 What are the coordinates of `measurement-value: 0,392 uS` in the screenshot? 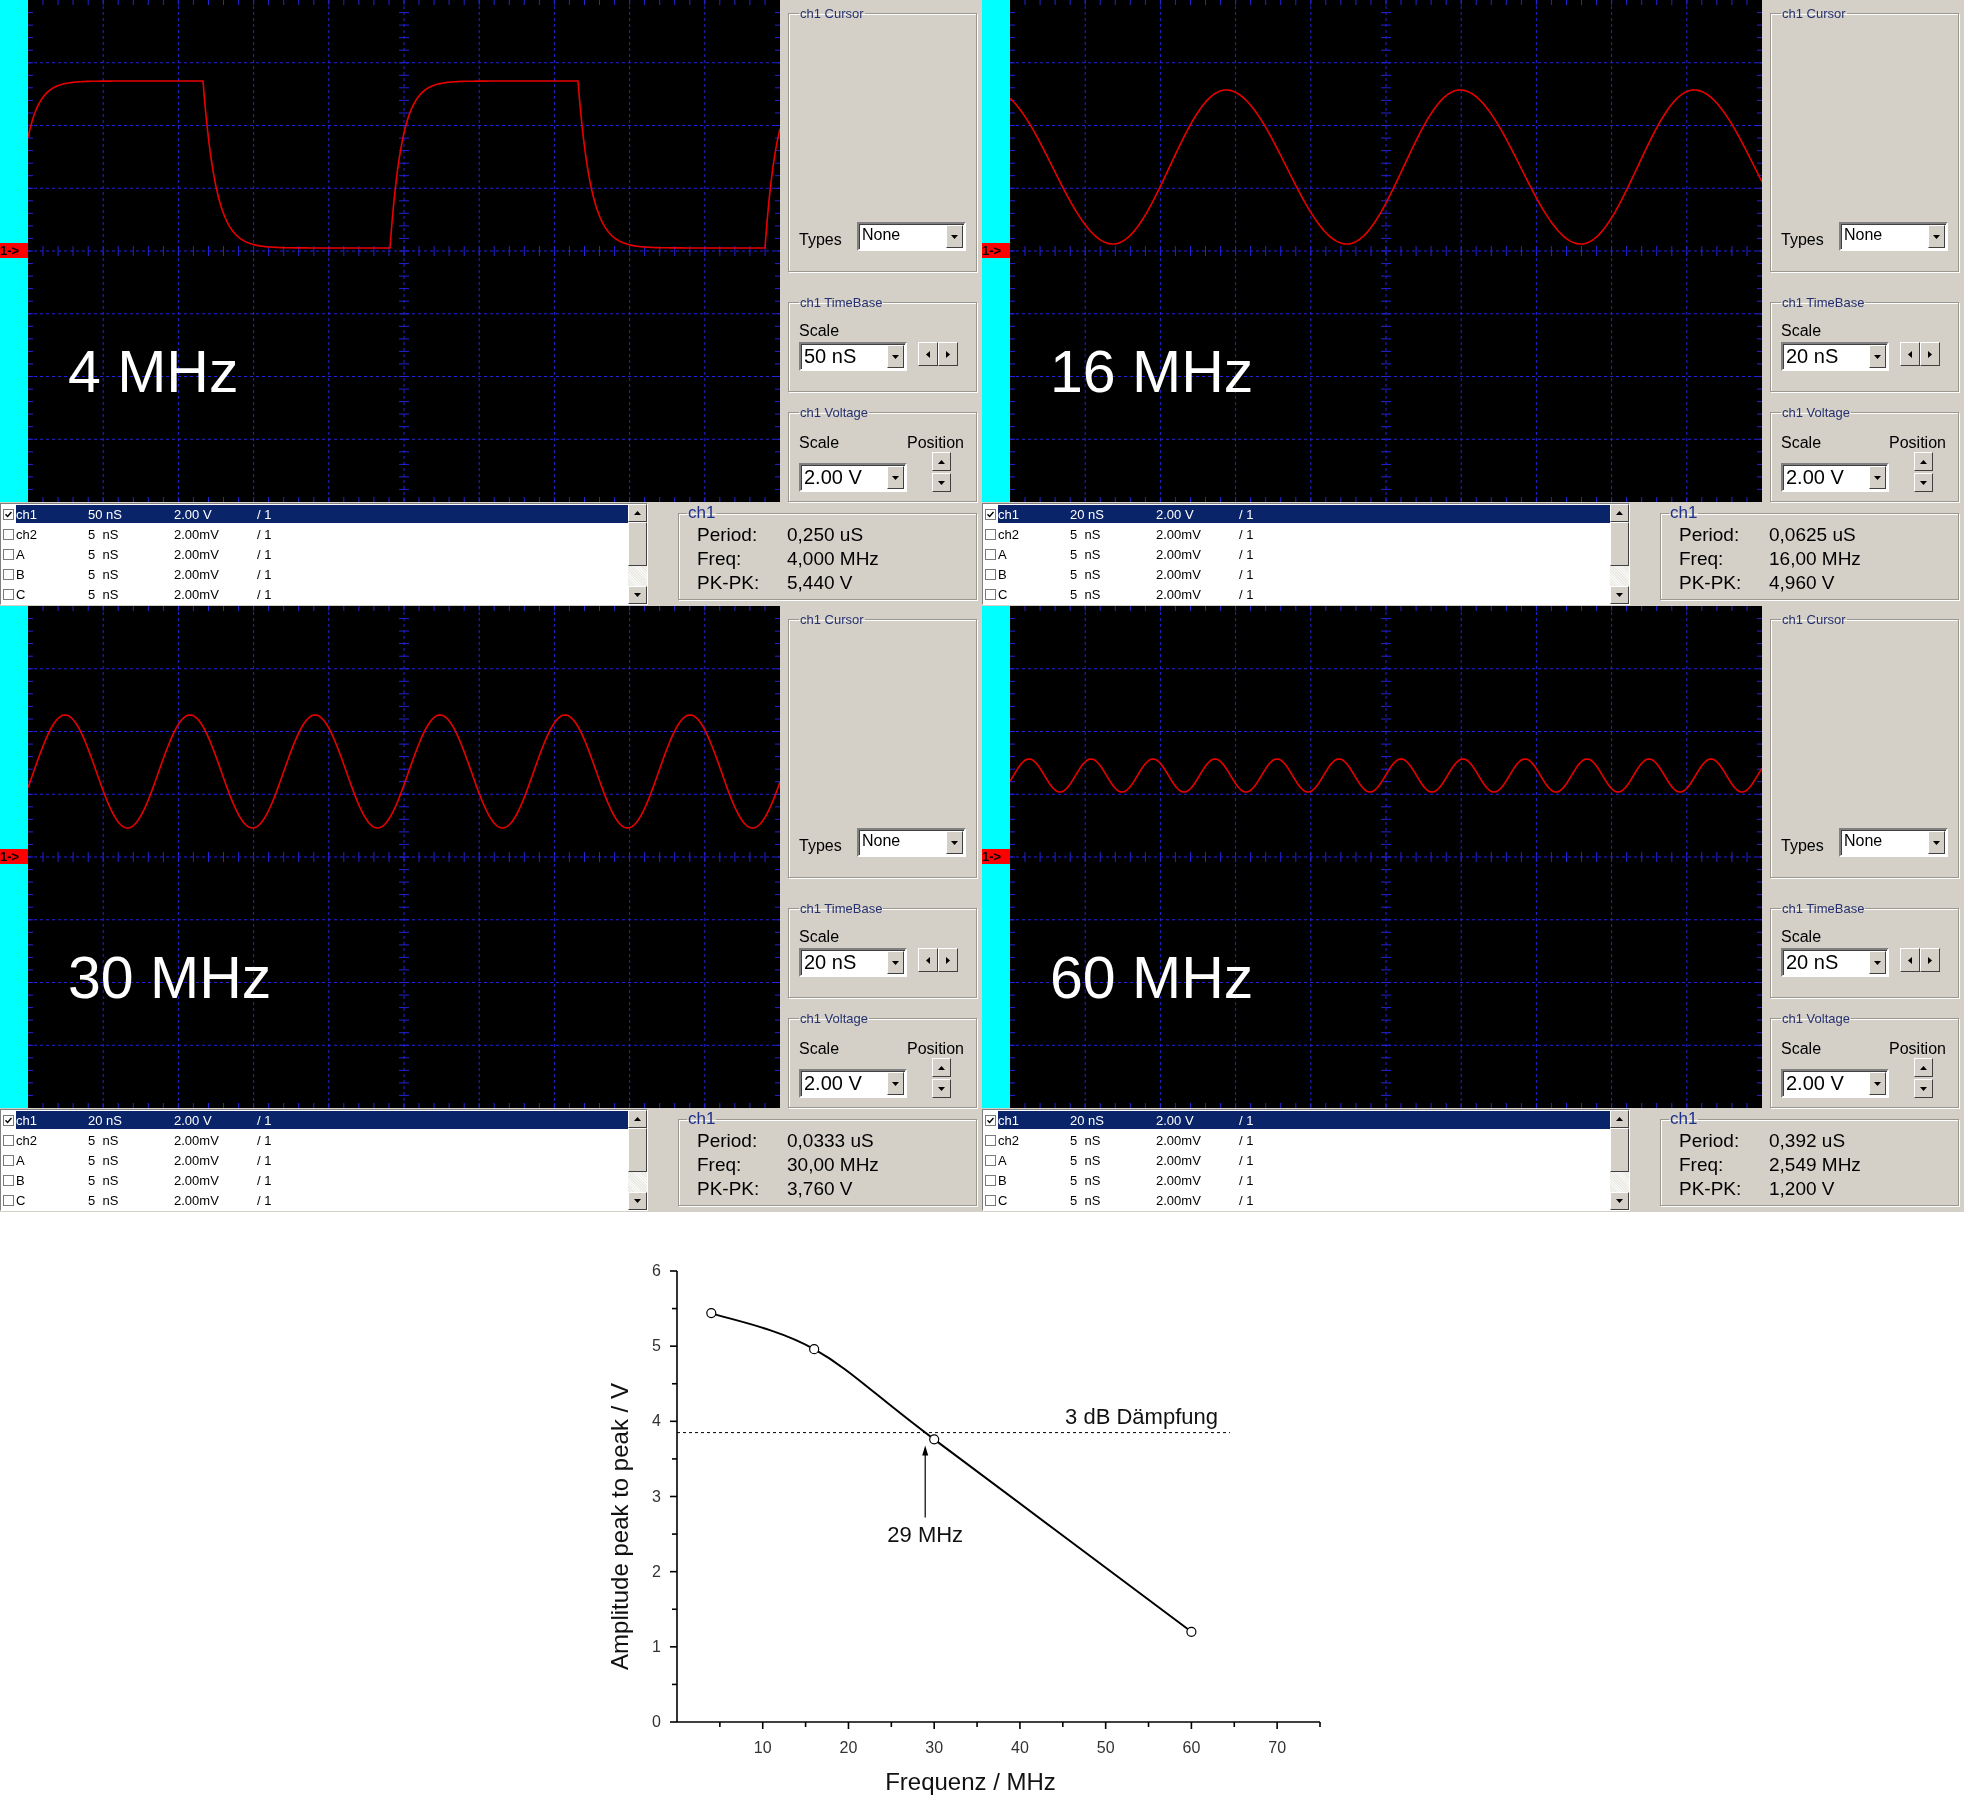 It's located at (1808, 1141).